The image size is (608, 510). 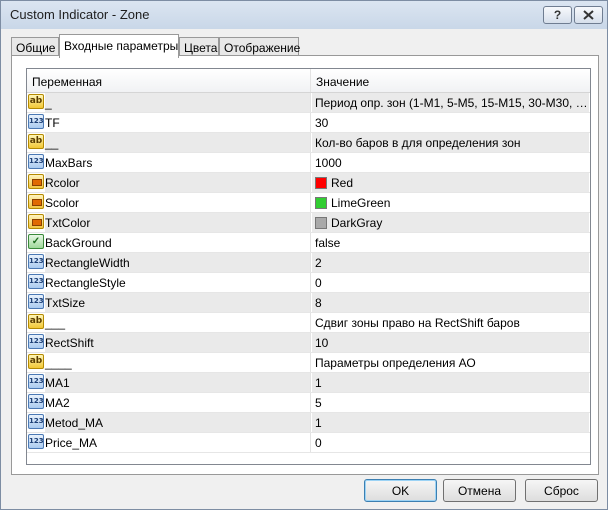 I want to click on close-button, so click(x=588, y=15).